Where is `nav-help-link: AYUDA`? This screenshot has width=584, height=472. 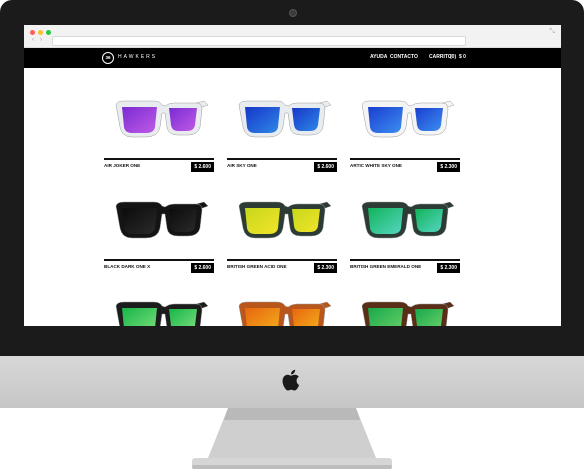 nav-help-link: AYUDA is located at coordinates (378, 57).